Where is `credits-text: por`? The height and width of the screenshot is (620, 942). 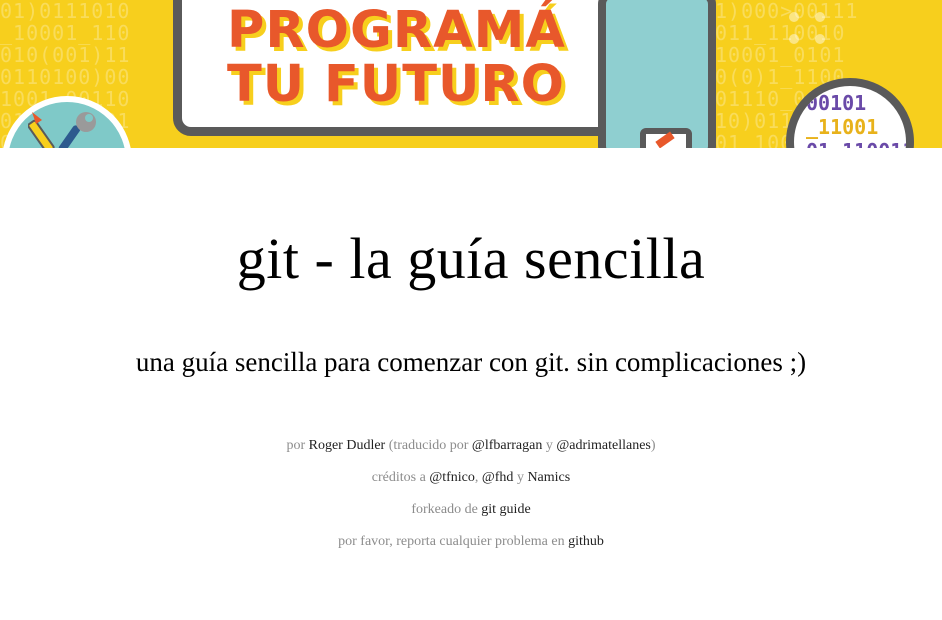
credits-text: por is located at coordinates (297, 445).